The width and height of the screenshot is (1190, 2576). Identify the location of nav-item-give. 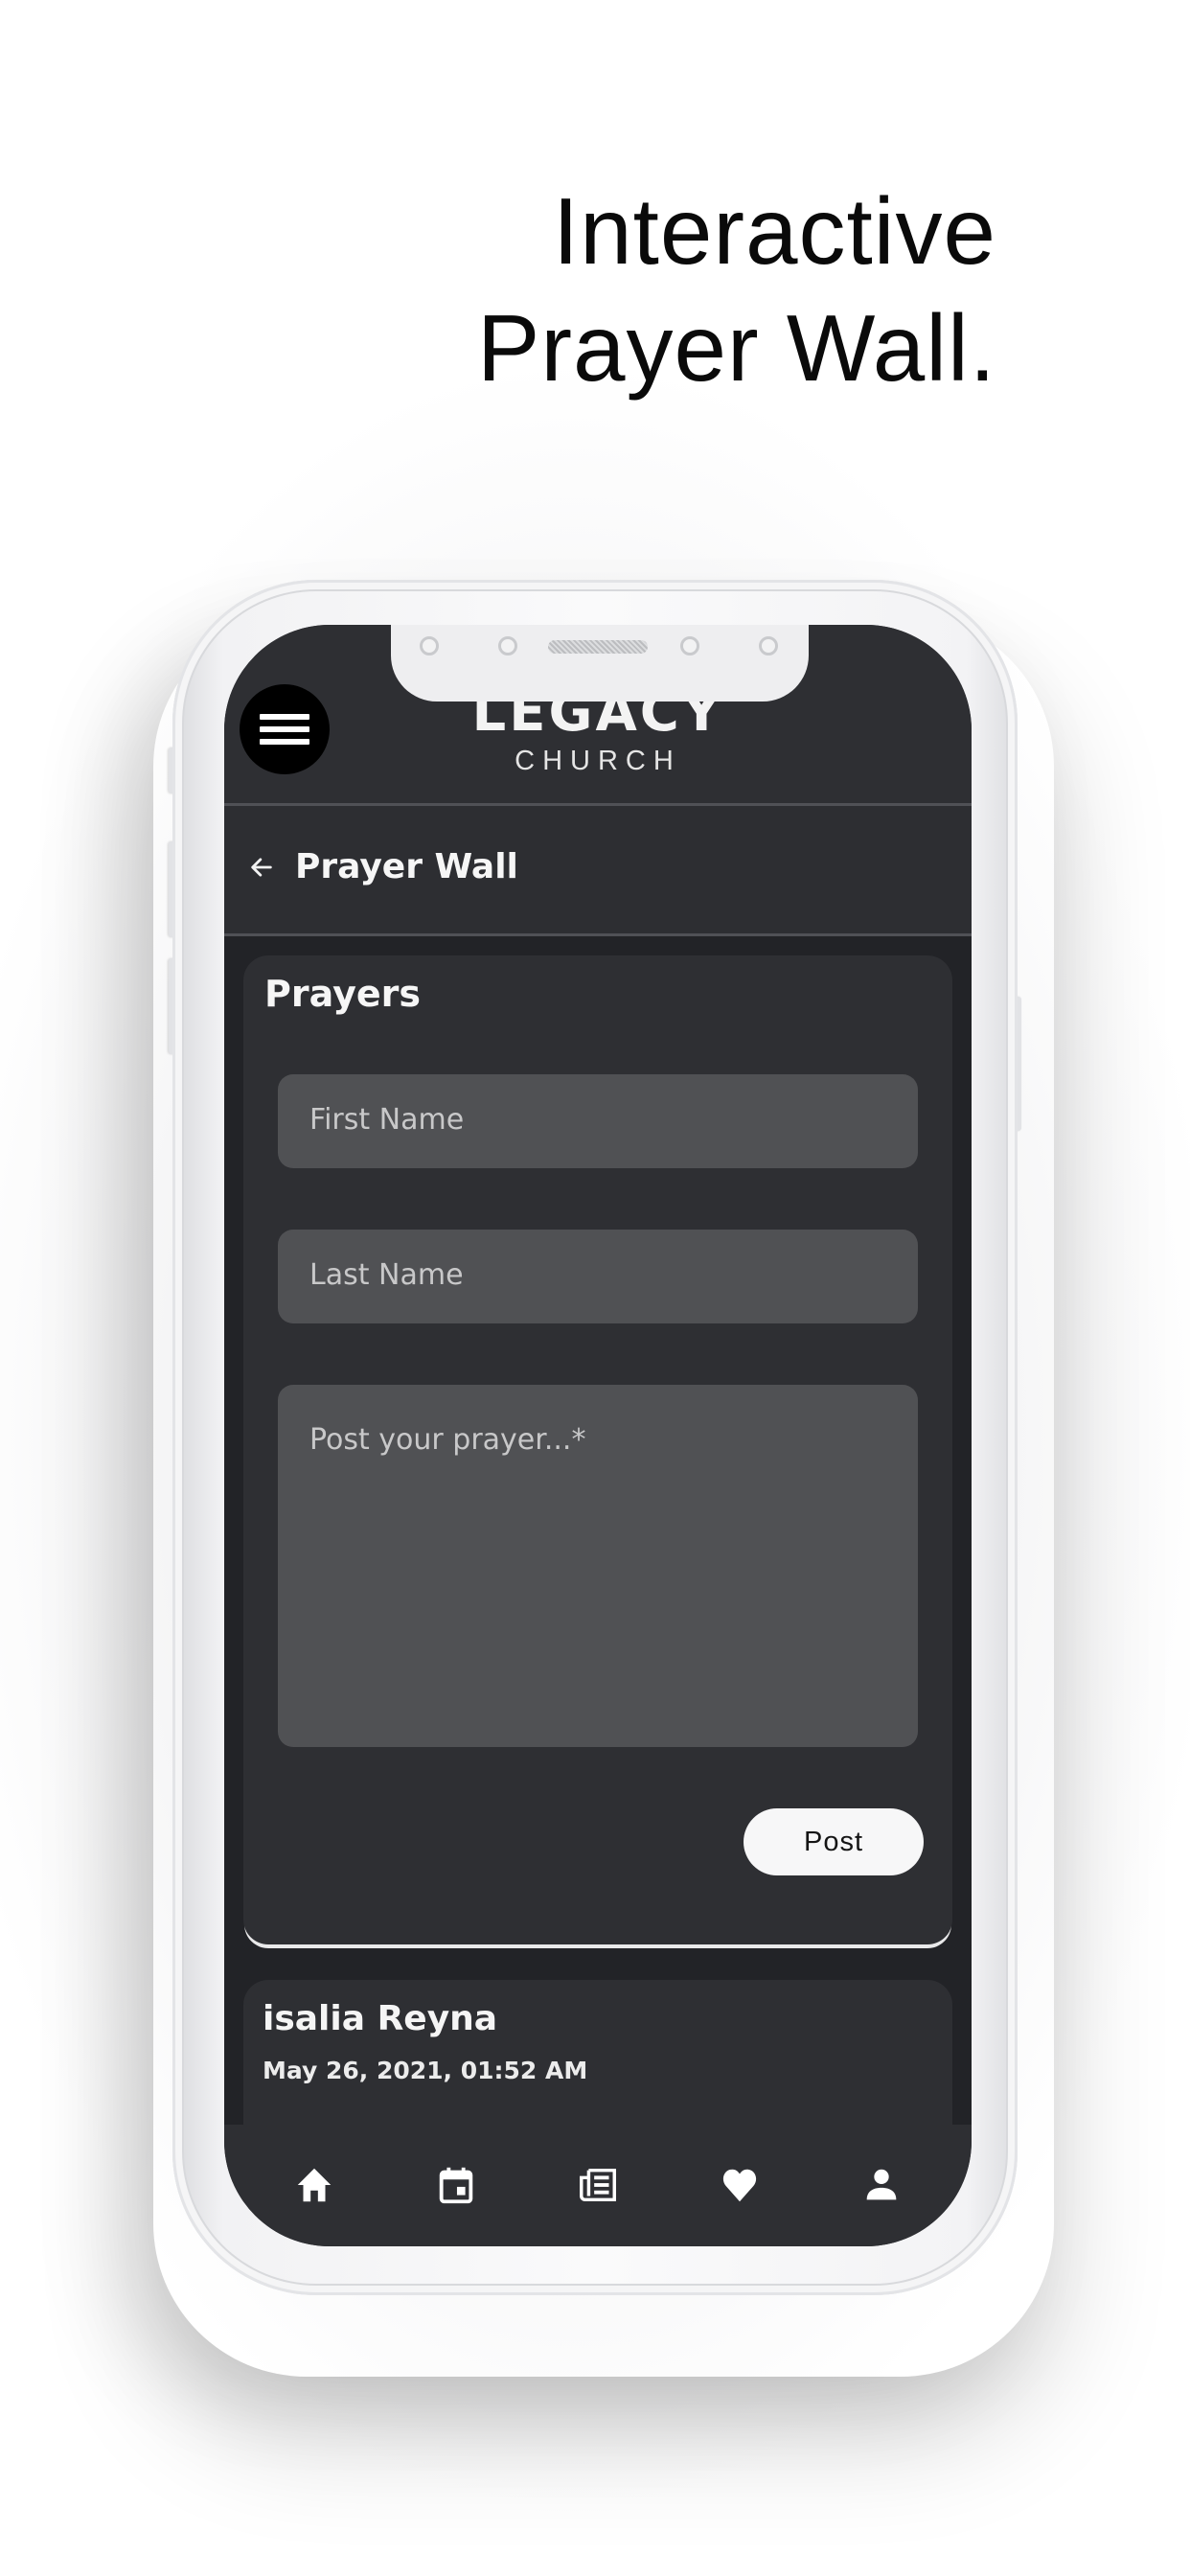
(740, 2185).